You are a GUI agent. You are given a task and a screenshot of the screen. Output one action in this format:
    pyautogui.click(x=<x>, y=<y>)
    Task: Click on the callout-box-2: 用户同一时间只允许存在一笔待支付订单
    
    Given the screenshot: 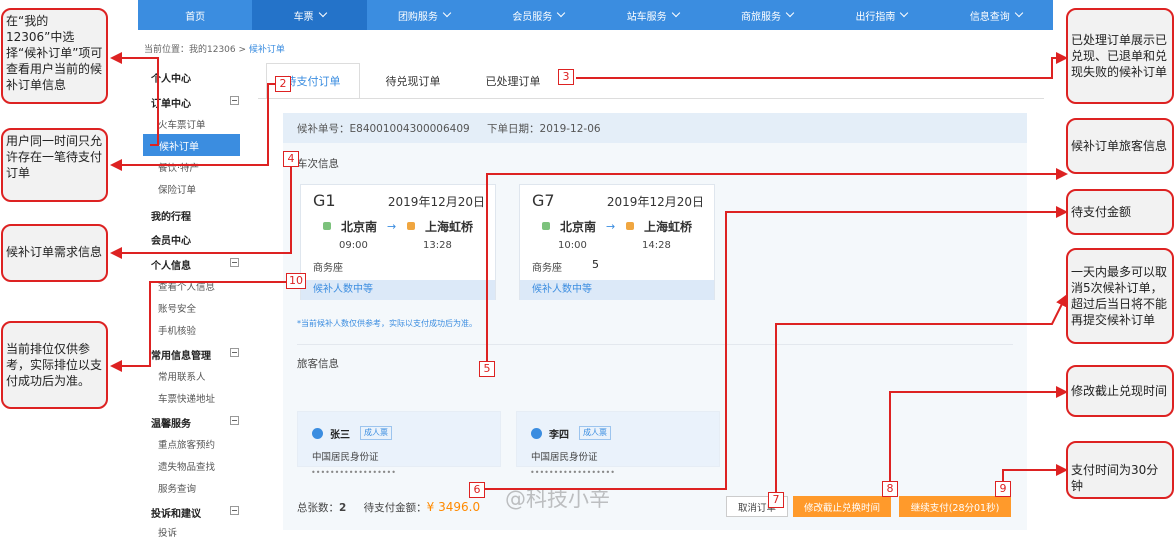 What is the action you would take?
    pyautogui.click(x=54, y=165)
    